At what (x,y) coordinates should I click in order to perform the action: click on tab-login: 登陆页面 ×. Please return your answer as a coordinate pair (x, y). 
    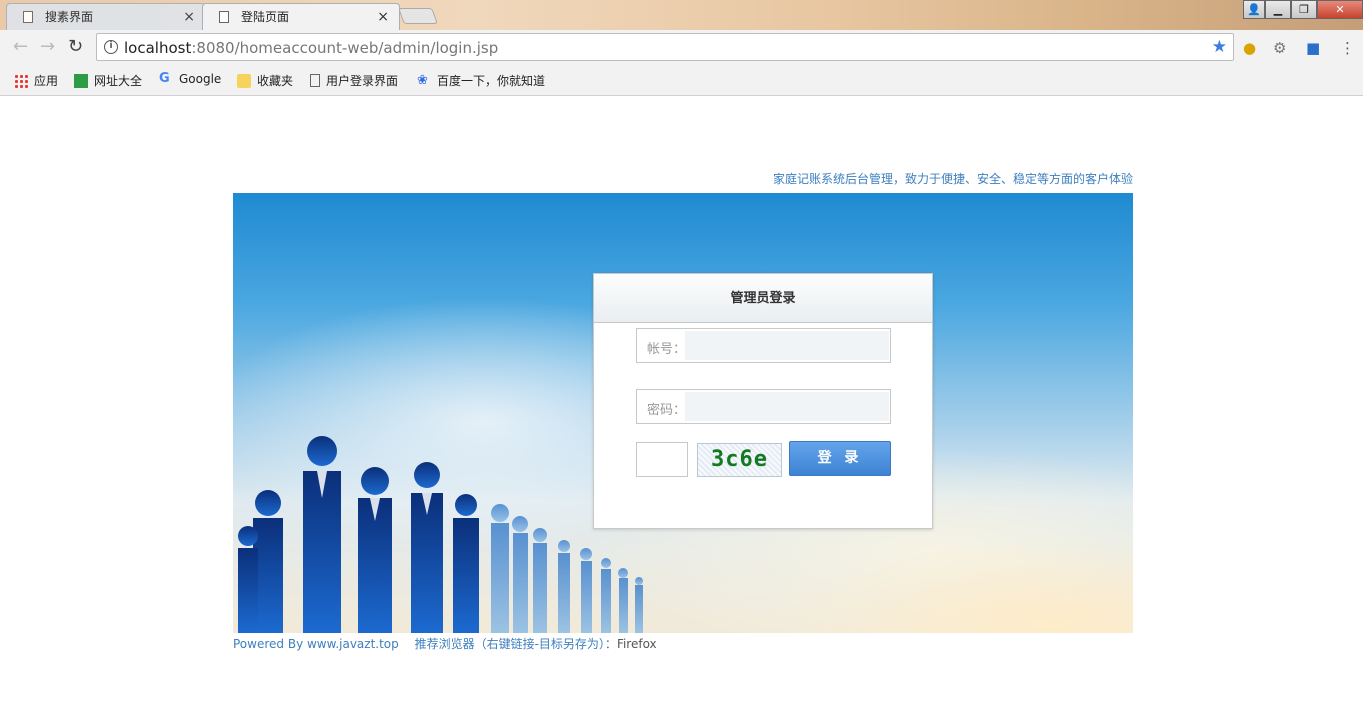
    Looking at the image, I should click on (301, 16).